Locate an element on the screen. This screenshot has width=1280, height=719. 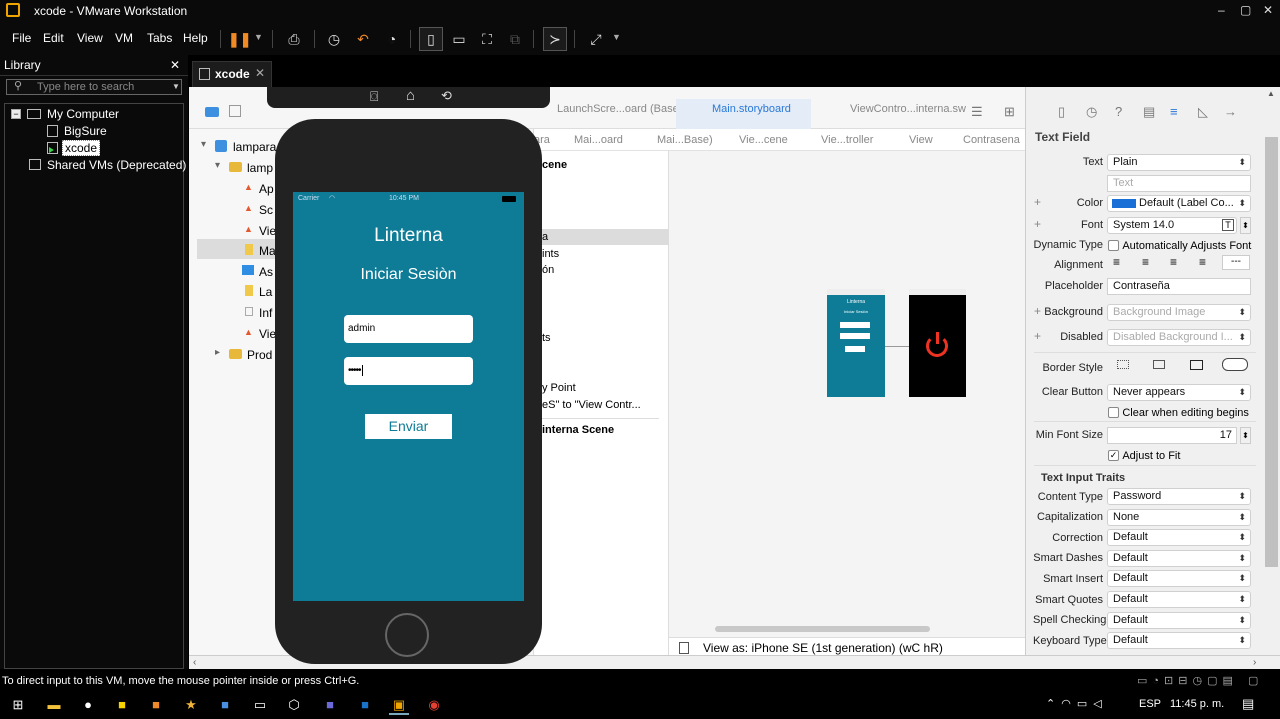
align-natural-icon: --- is located at coordinates (1236, 262).